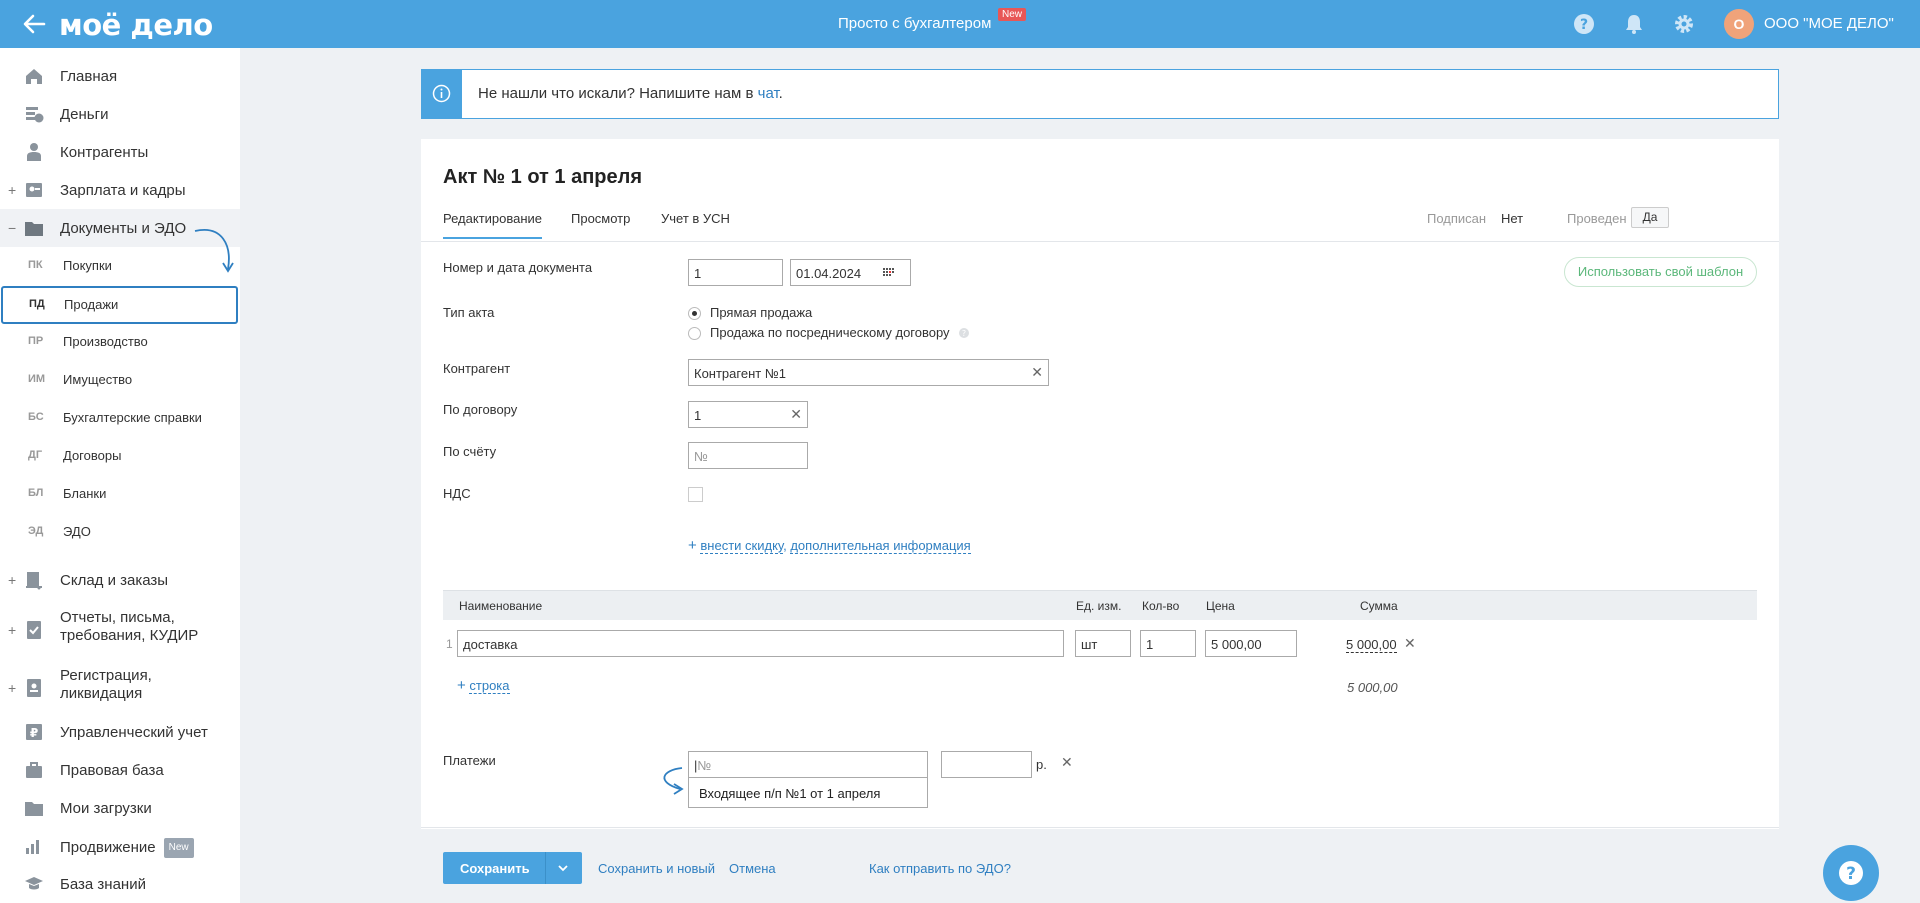  I want to click on help-chat-button: ?, so click(1851, 873).